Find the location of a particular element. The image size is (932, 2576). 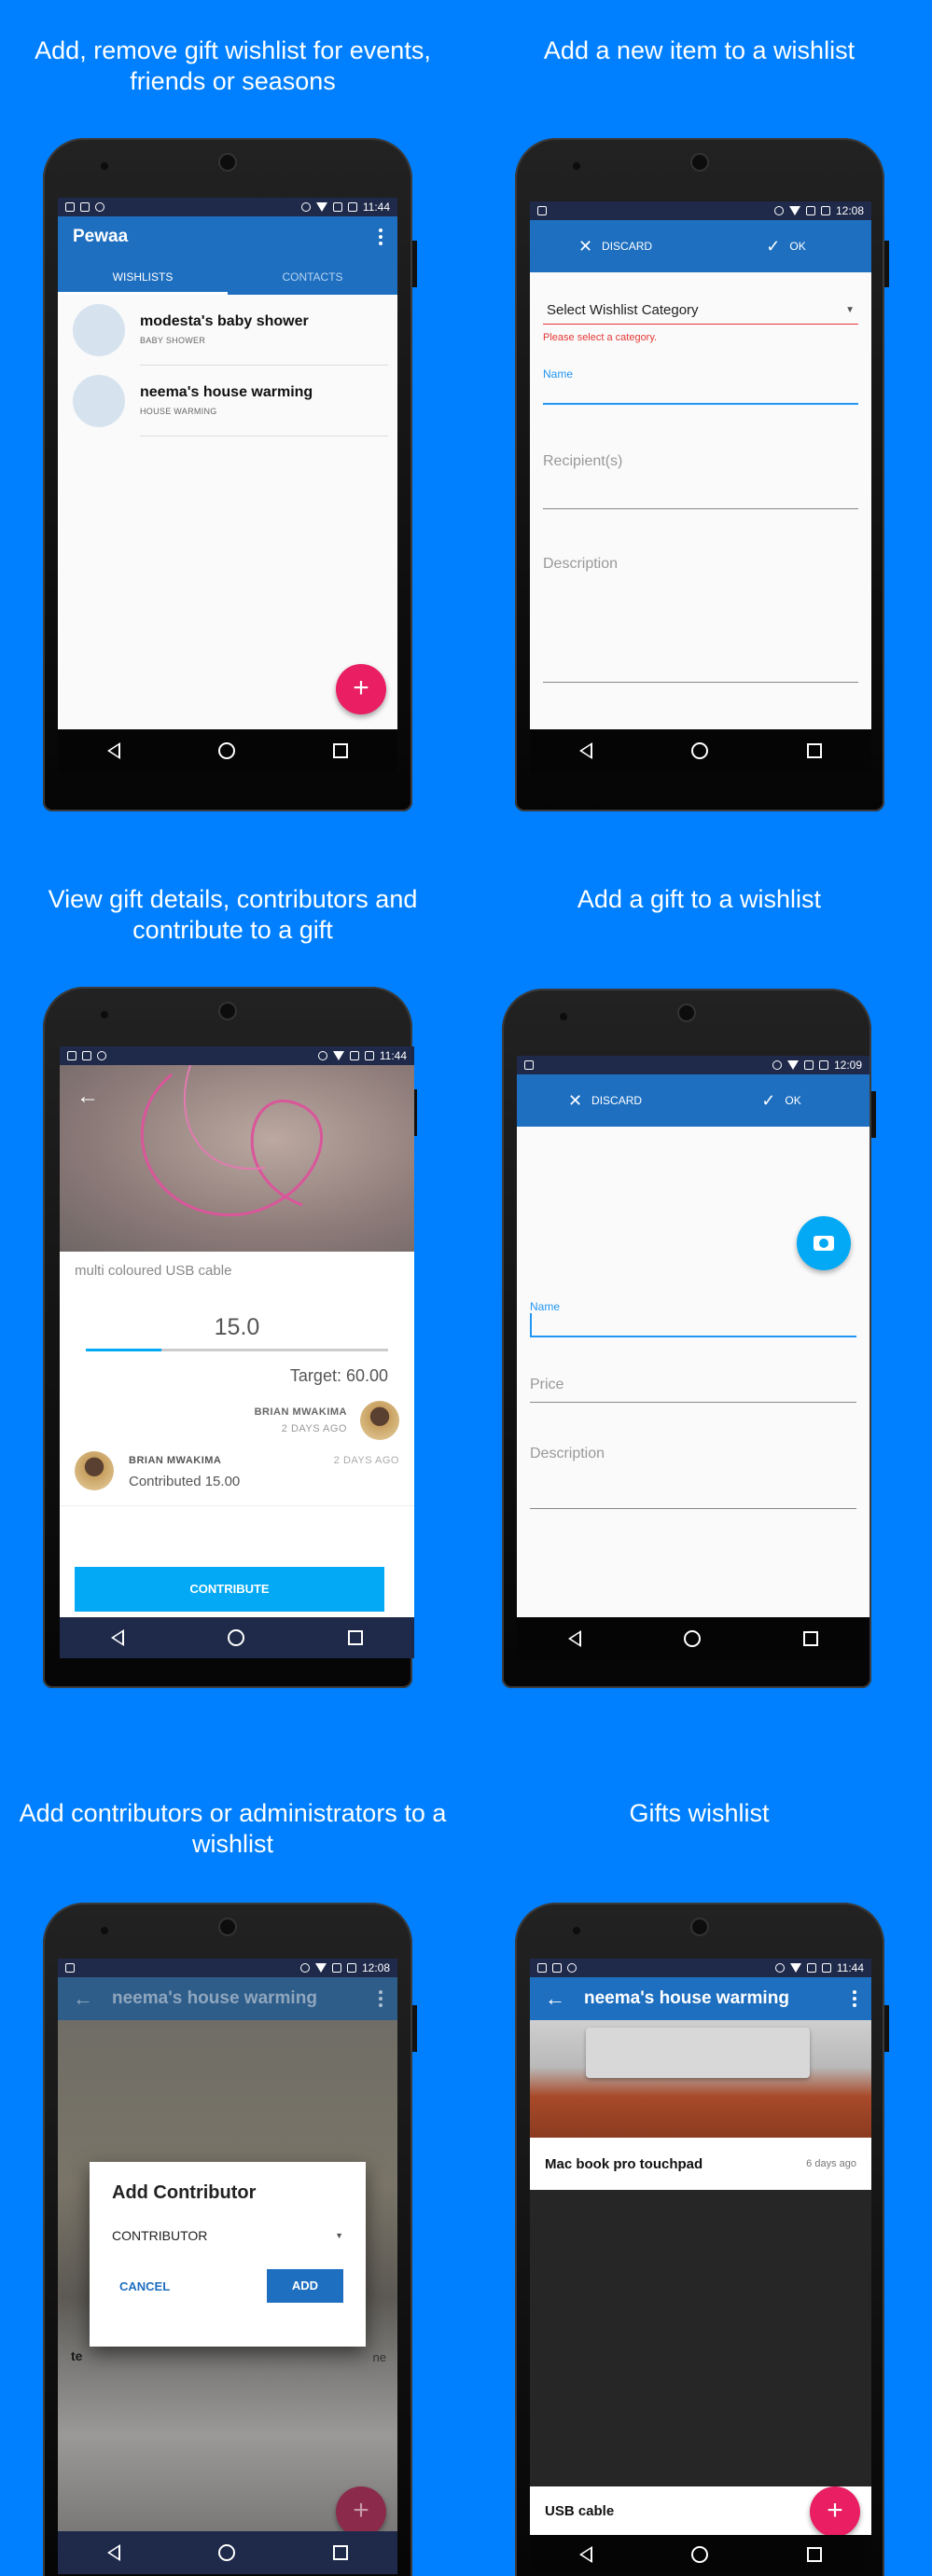

item-subtitle: BABY SHOWER is located at coordinates (173, 340).